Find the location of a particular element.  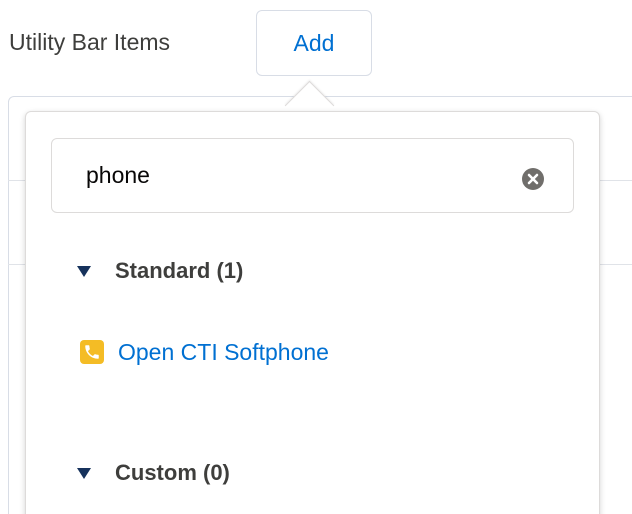

section-standard-toggle: Standard (1) is located at coordinates (160, 271).